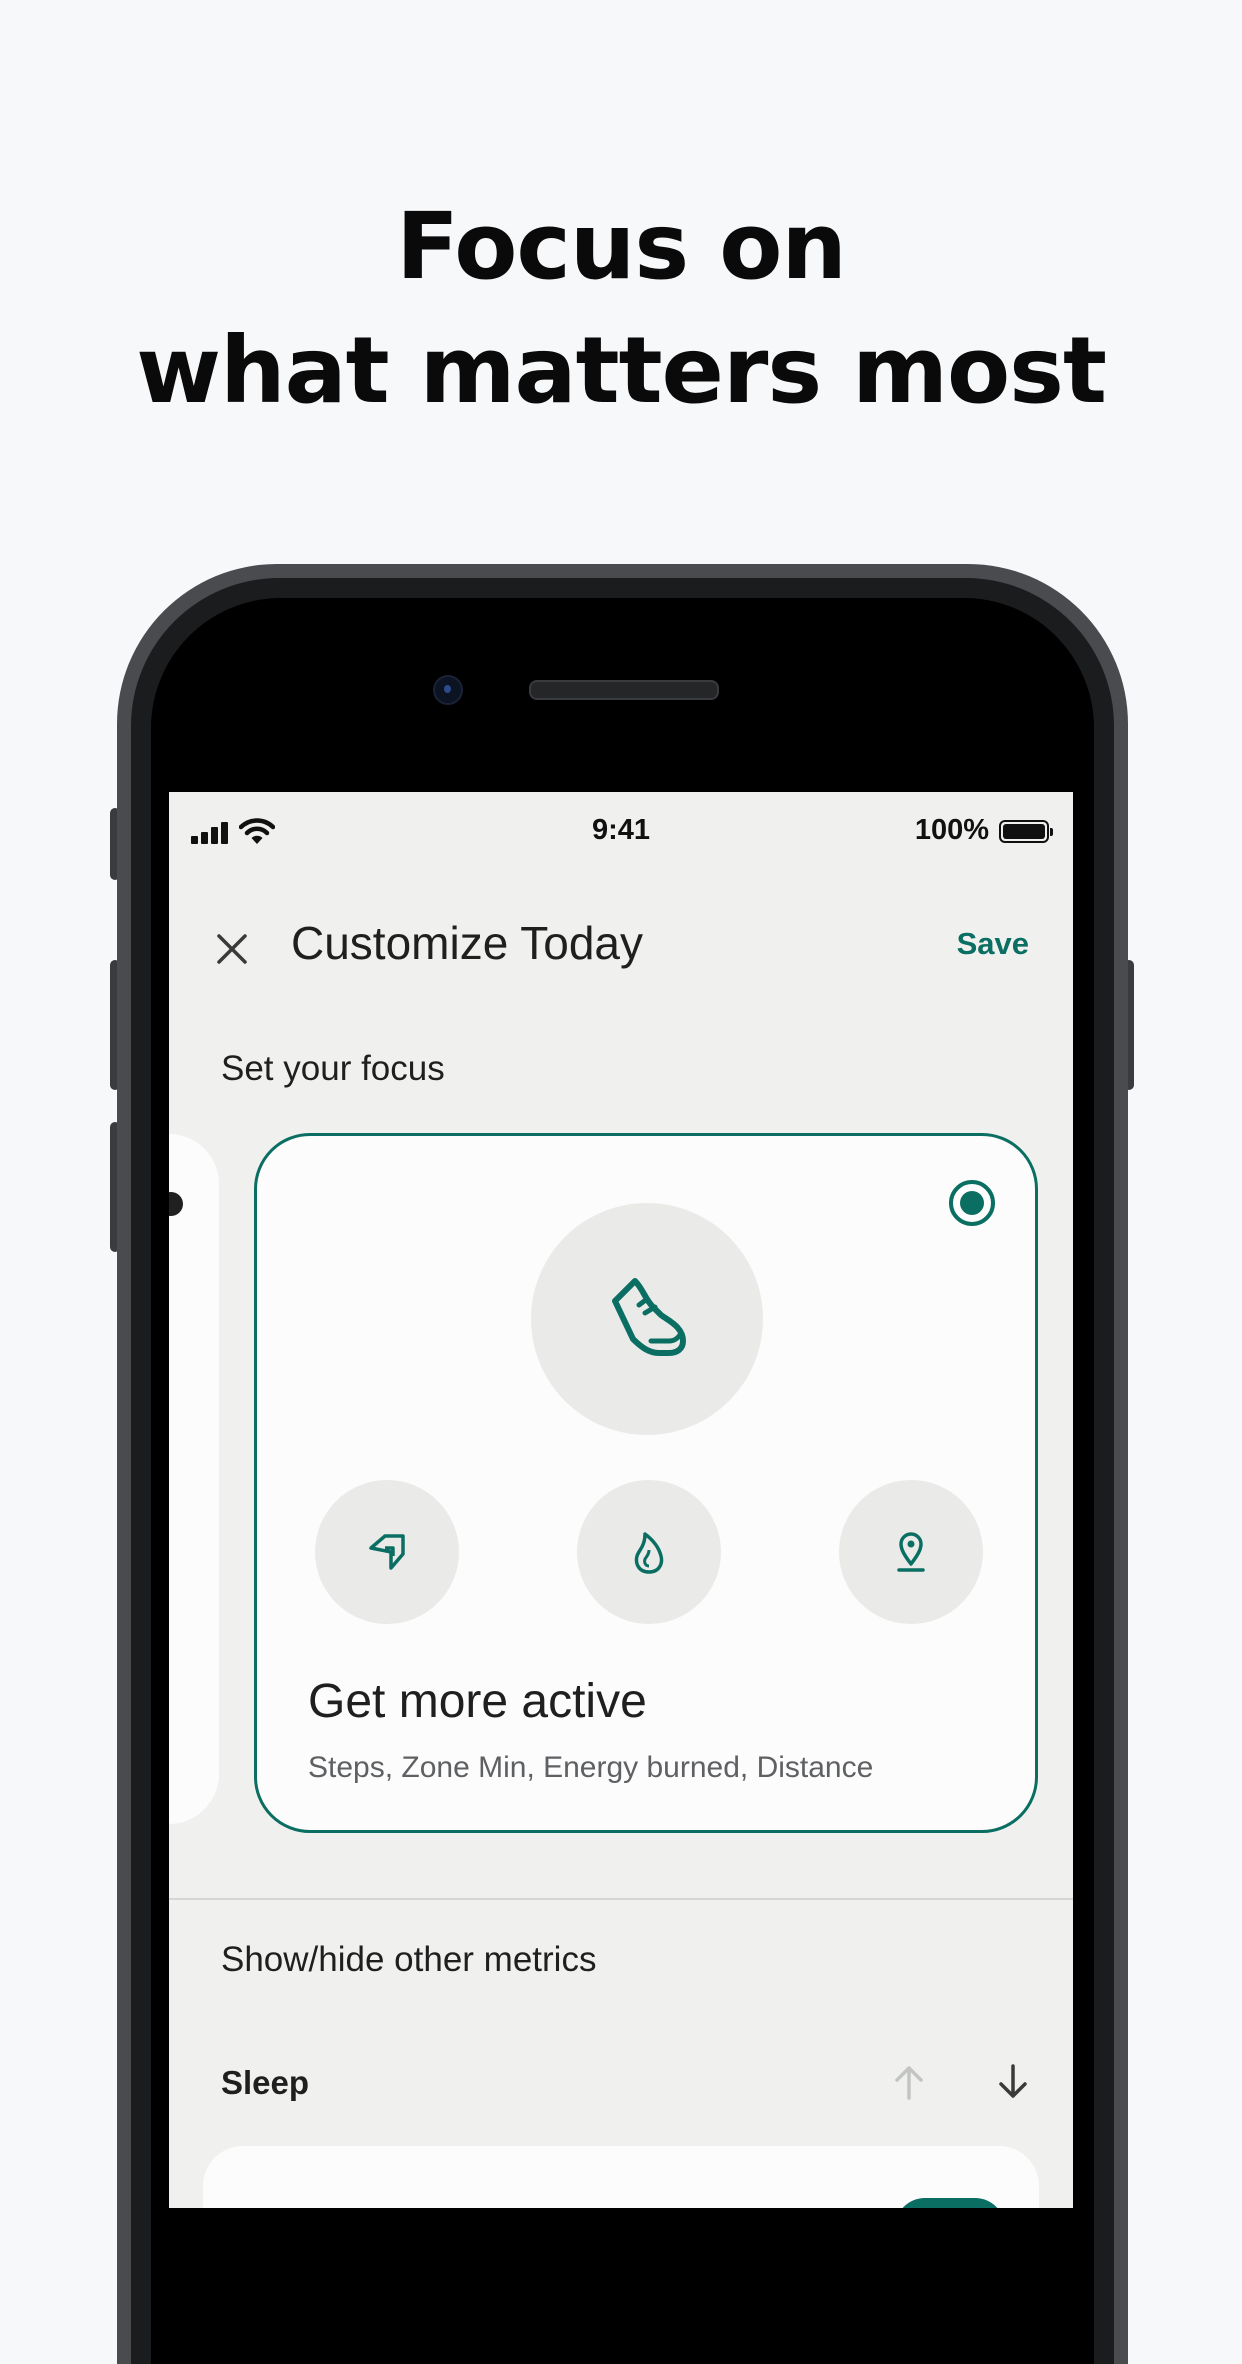 This screenshot has height=2364, width=1242. I want to click on energy-burned-circle, so click(649, 1552).